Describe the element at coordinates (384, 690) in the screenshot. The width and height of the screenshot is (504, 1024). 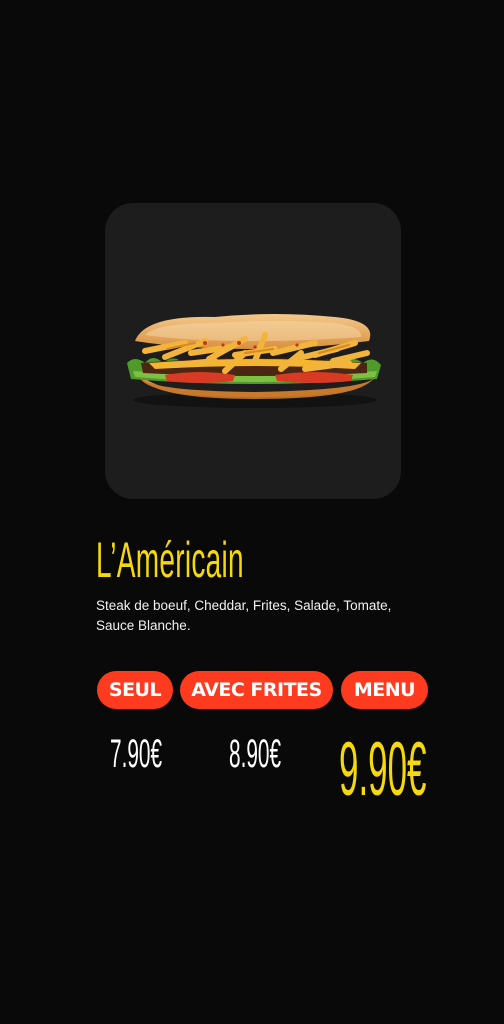
I see `option-menu-button: MENU` at that location.